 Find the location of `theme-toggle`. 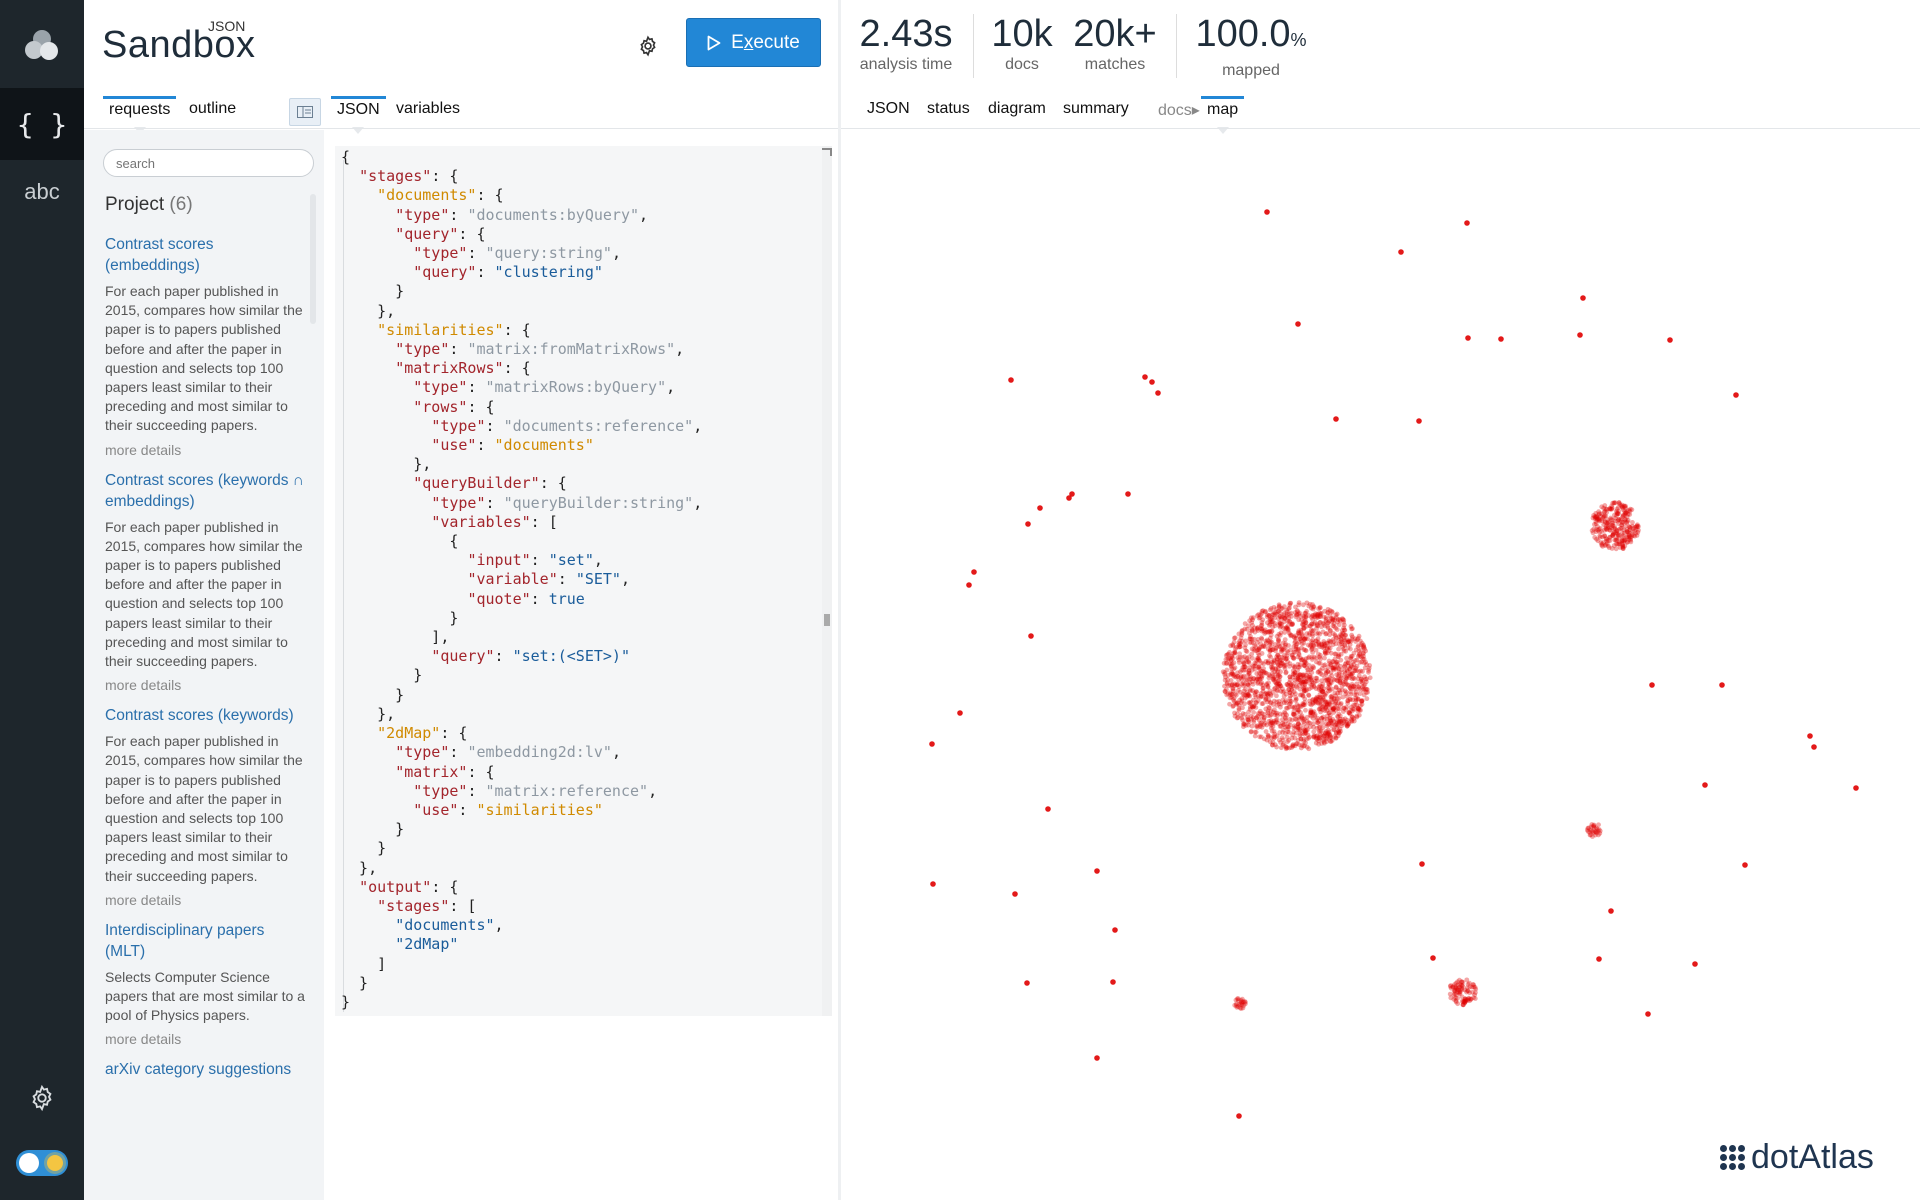

theme-toggle is located at coordinates (42, 1163).